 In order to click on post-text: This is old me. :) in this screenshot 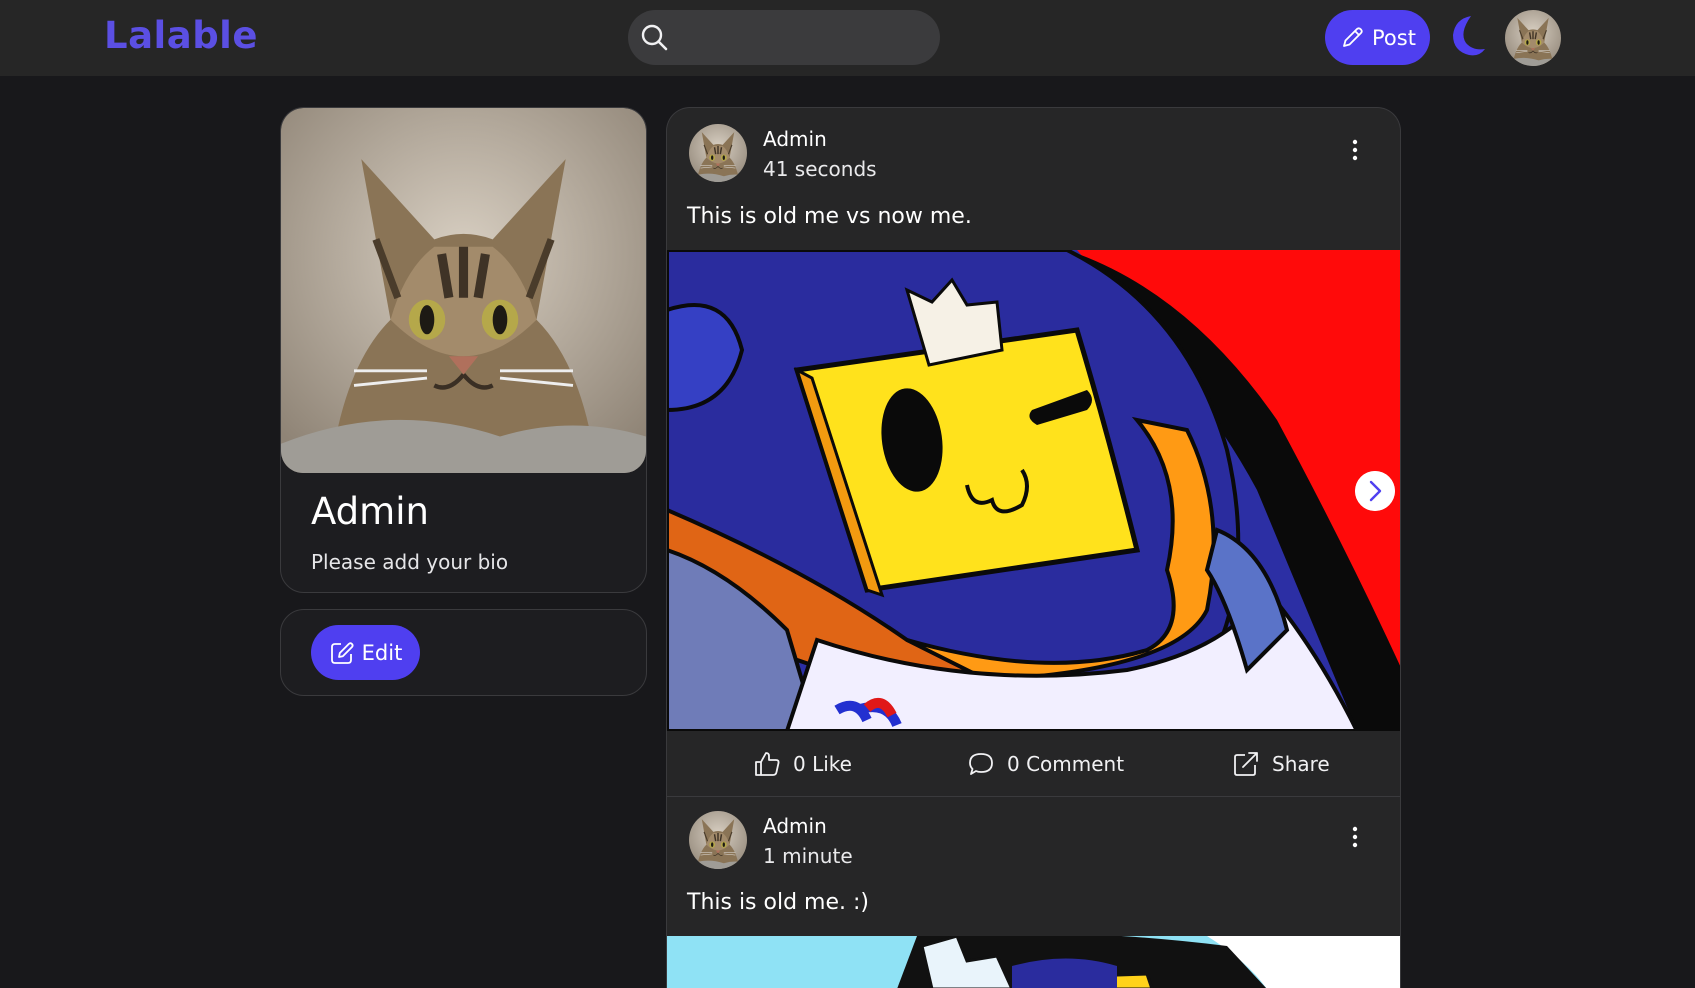, I will do `click(778, 902)`.